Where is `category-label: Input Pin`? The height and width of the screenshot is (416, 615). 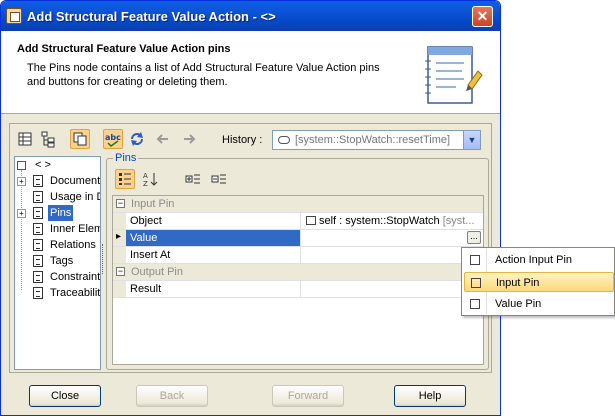 category-label: Input Pin is located at coordinates (153, 204).